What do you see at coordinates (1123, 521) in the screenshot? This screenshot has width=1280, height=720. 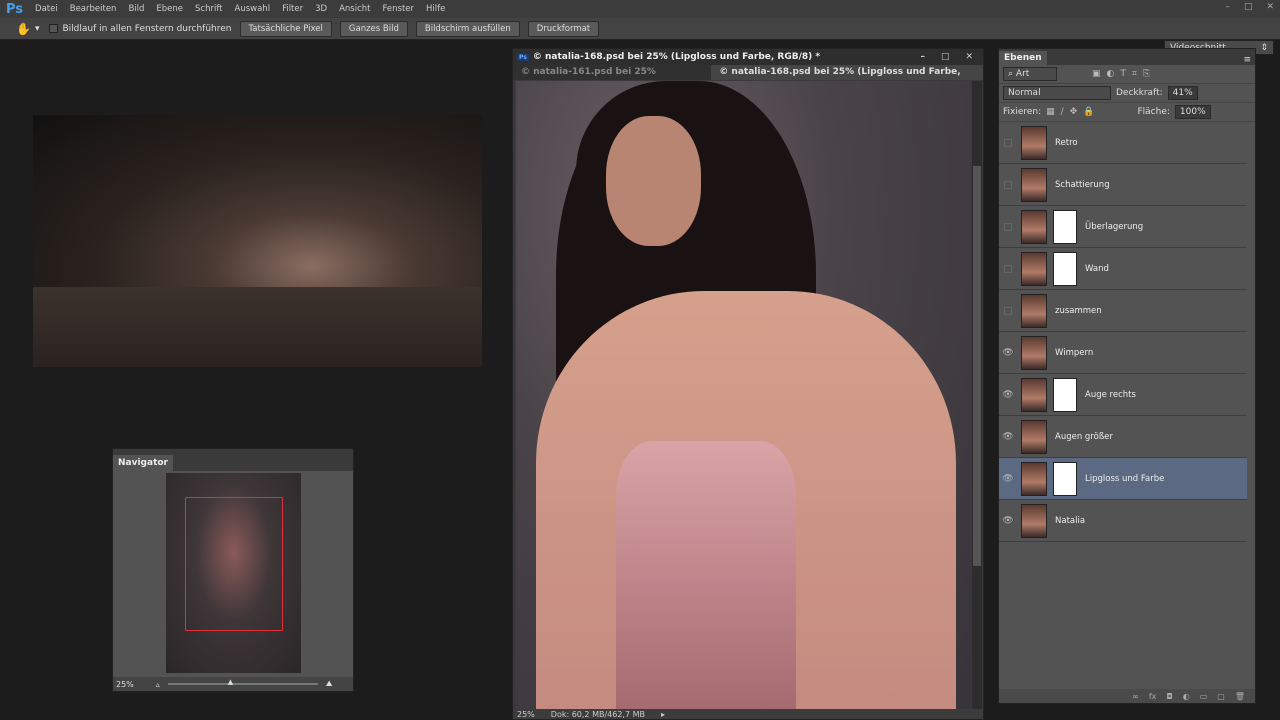 I see `layer-row: 👁 Natalia` at bounding box center [1123, 521].